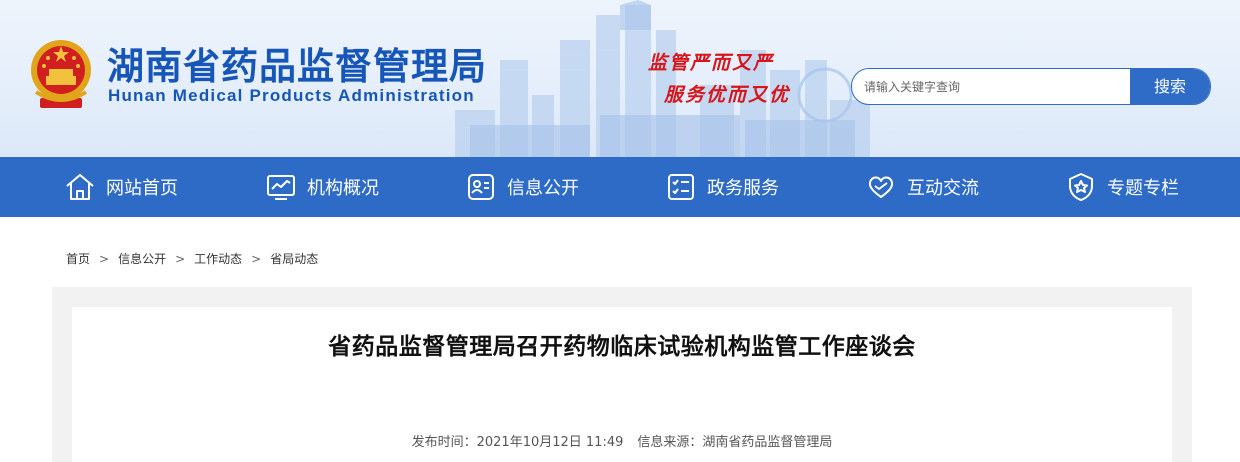  Describe the element at coordinates (1170, 86) in the screenshot. I see `search-button: 搜索` at that location.